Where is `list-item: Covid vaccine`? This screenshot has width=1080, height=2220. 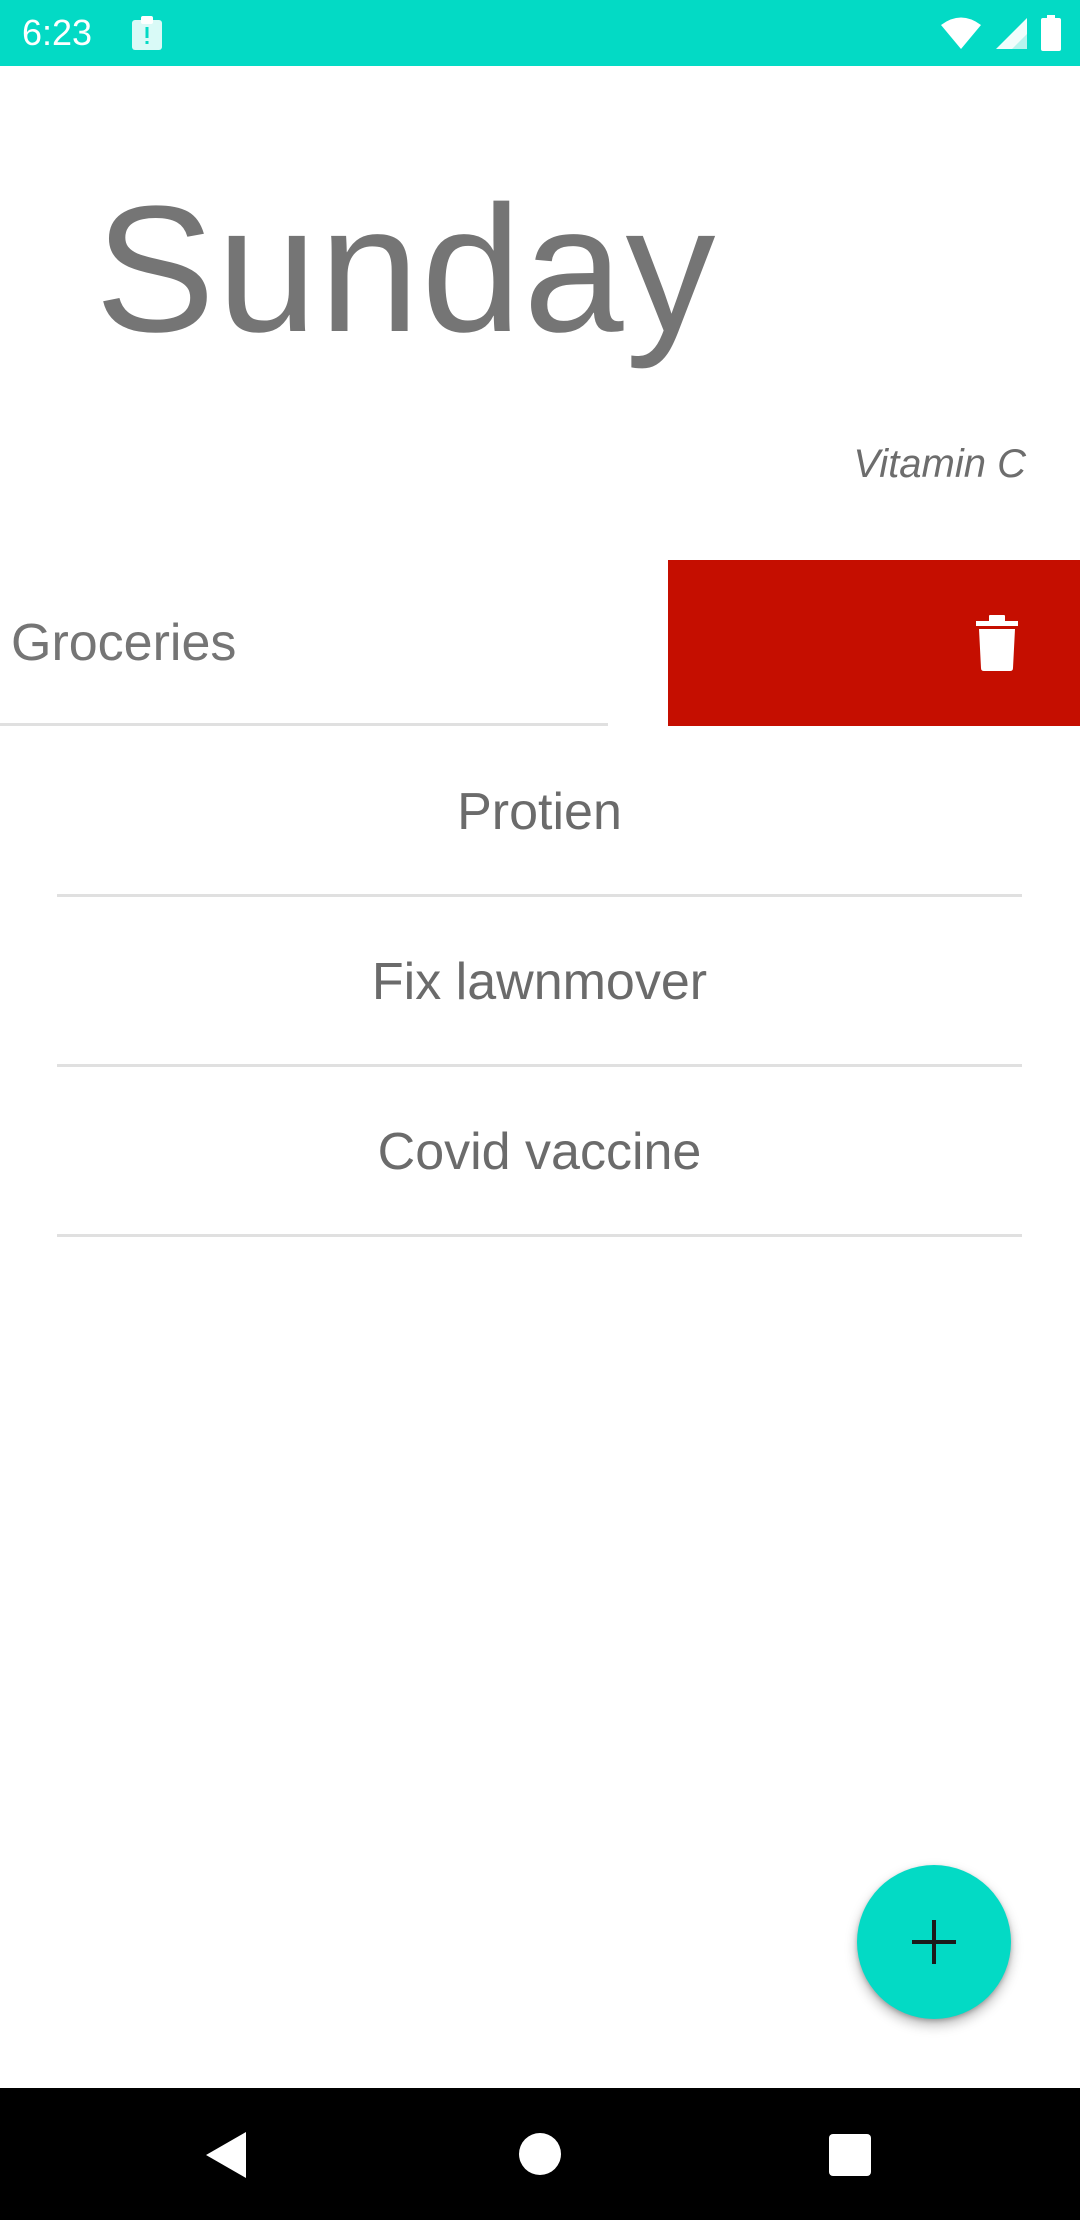 list-item: Covid vaccine is located at coordinates (539, 1152).